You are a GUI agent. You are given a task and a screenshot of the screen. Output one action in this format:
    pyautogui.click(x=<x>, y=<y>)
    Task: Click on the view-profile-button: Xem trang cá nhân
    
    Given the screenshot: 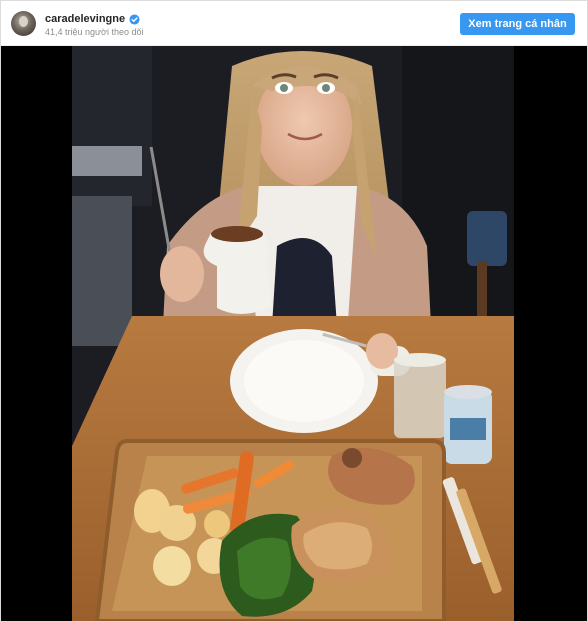 What is the action you would take?
    pyautogui.click(x=517, y=24)
    